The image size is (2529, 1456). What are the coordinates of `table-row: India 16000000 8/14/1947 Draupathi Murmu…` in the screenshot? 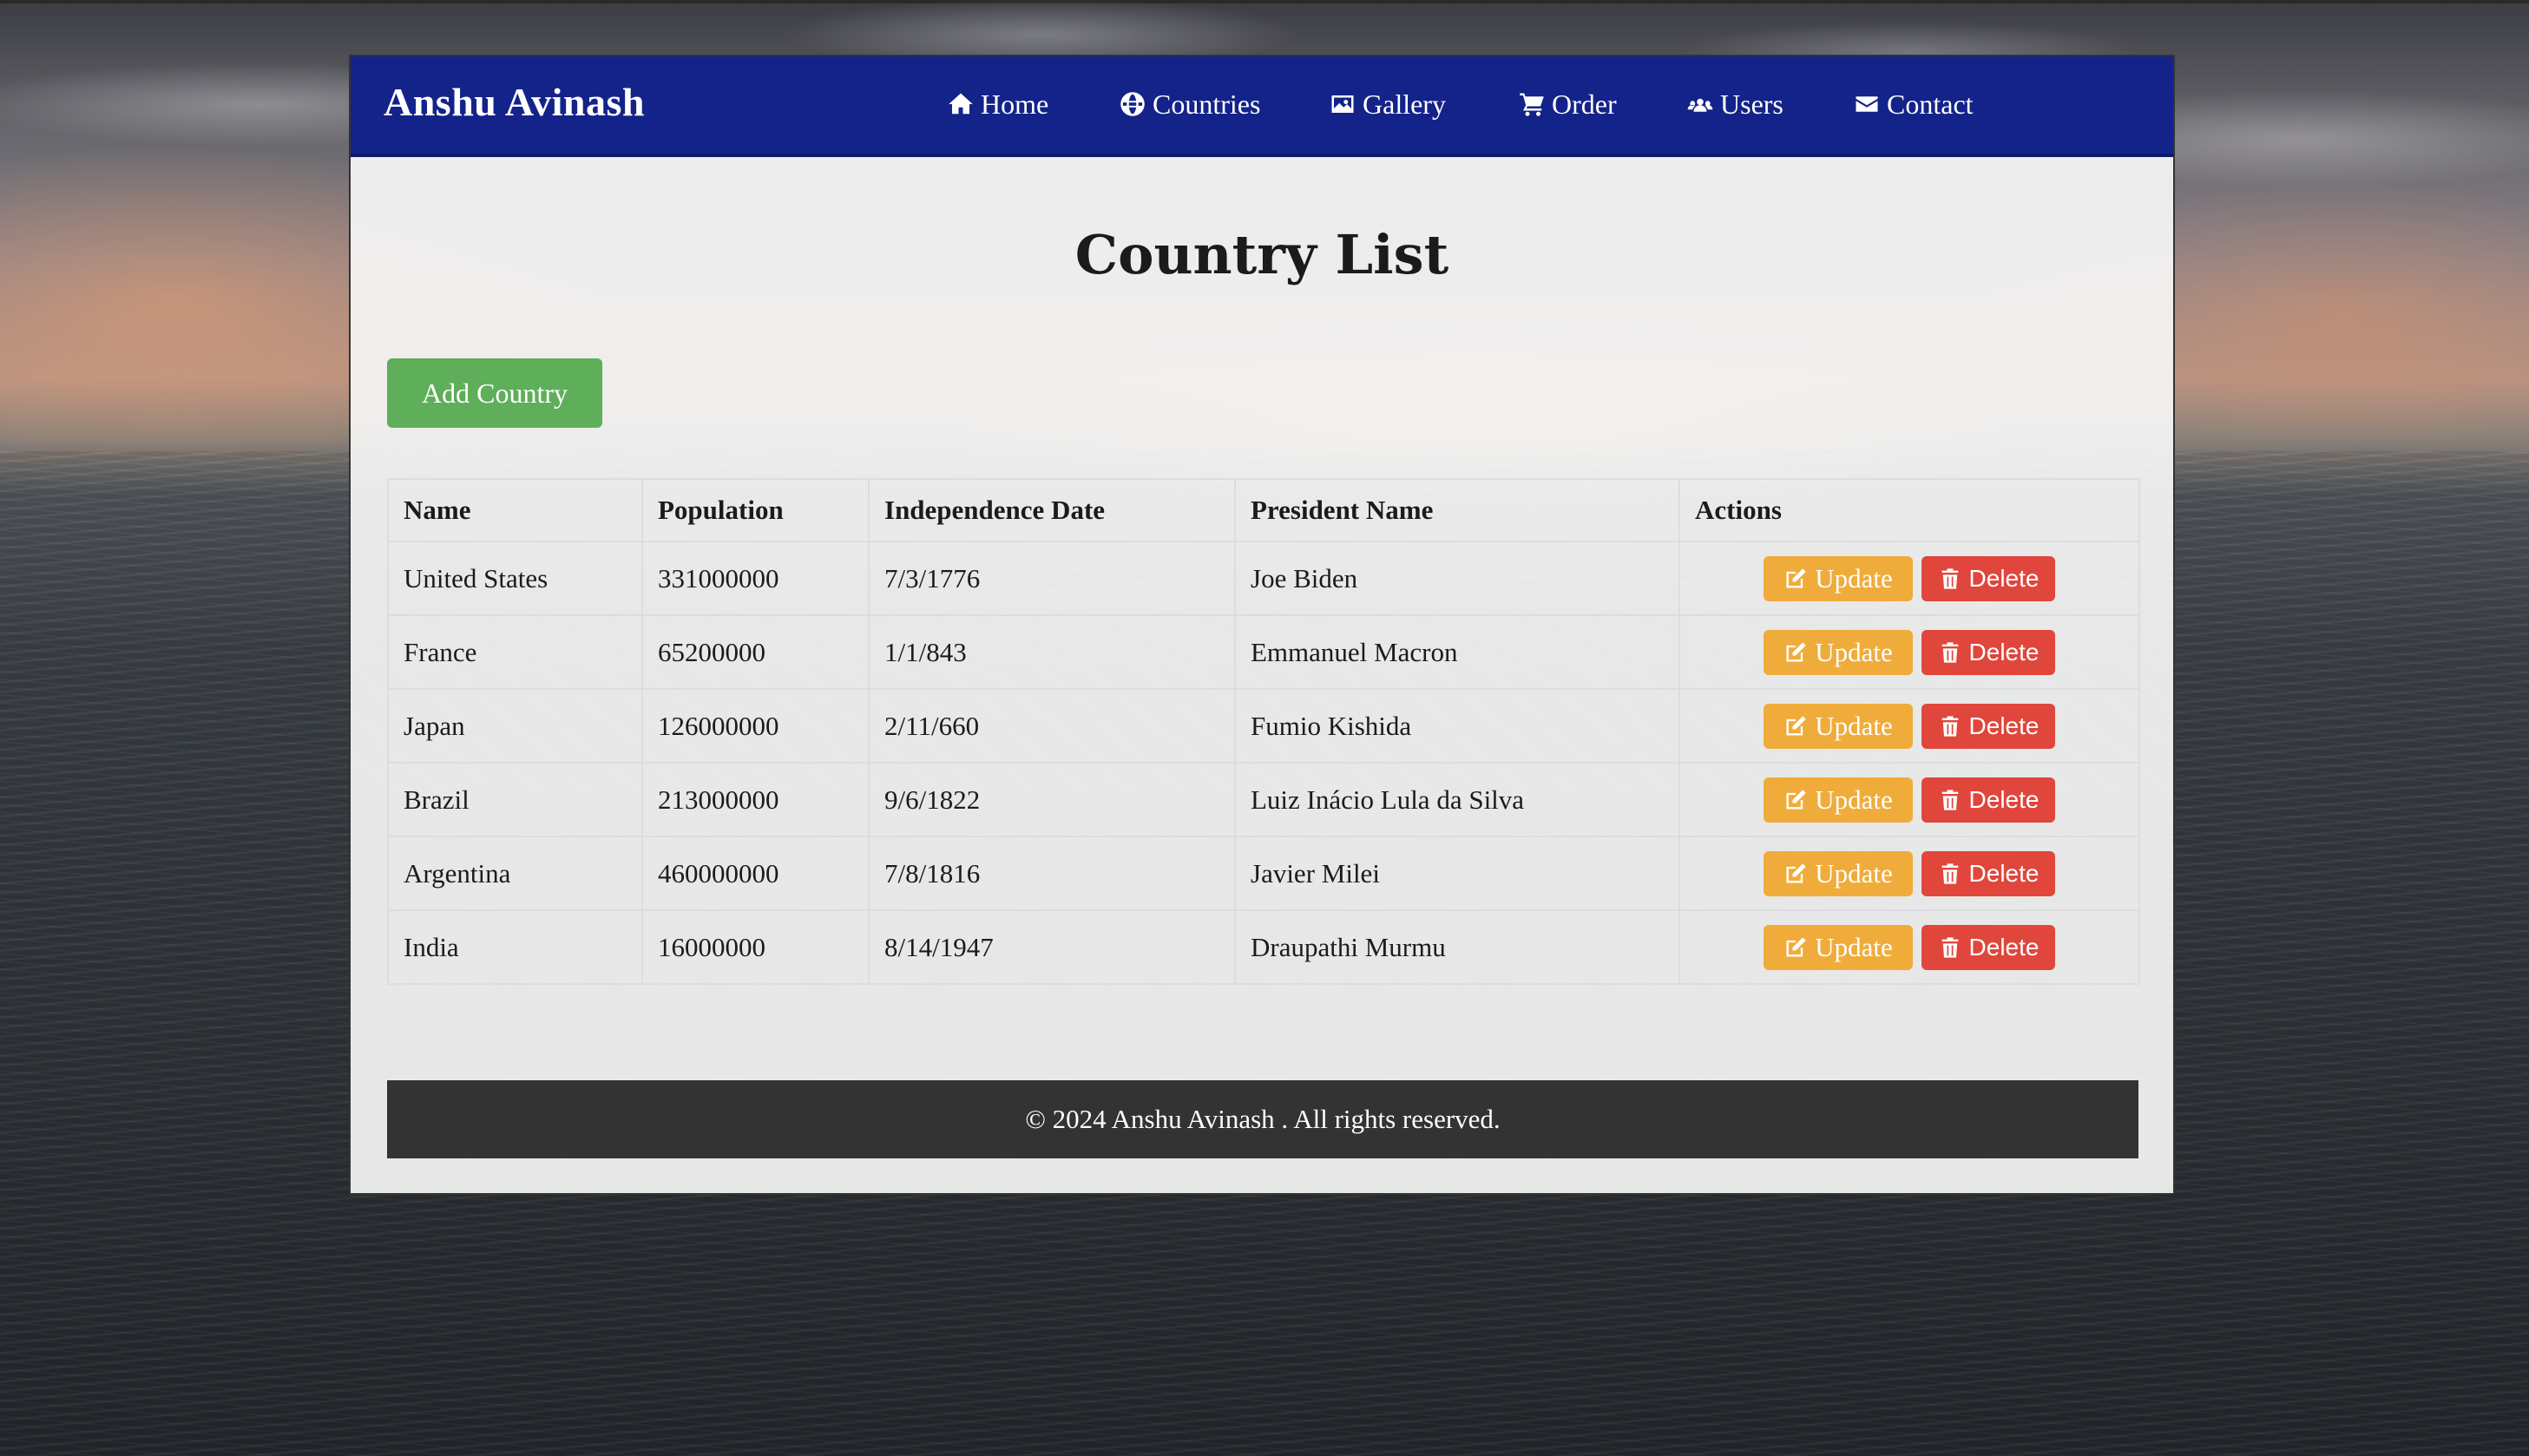 It's located at (1263, 947).